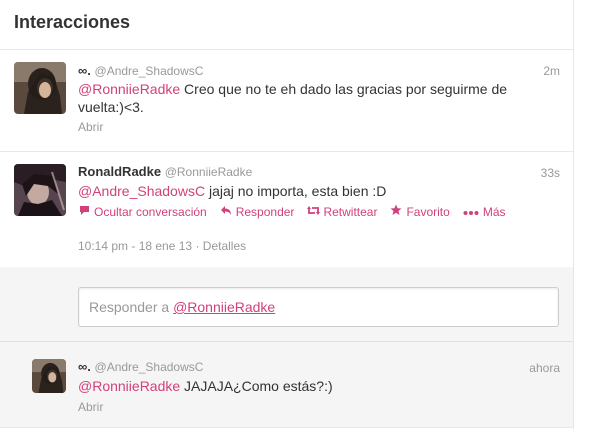  Describe the element at coordinates (72, 22) in the screenshot. I see `page-title: Interacciones` at that location.